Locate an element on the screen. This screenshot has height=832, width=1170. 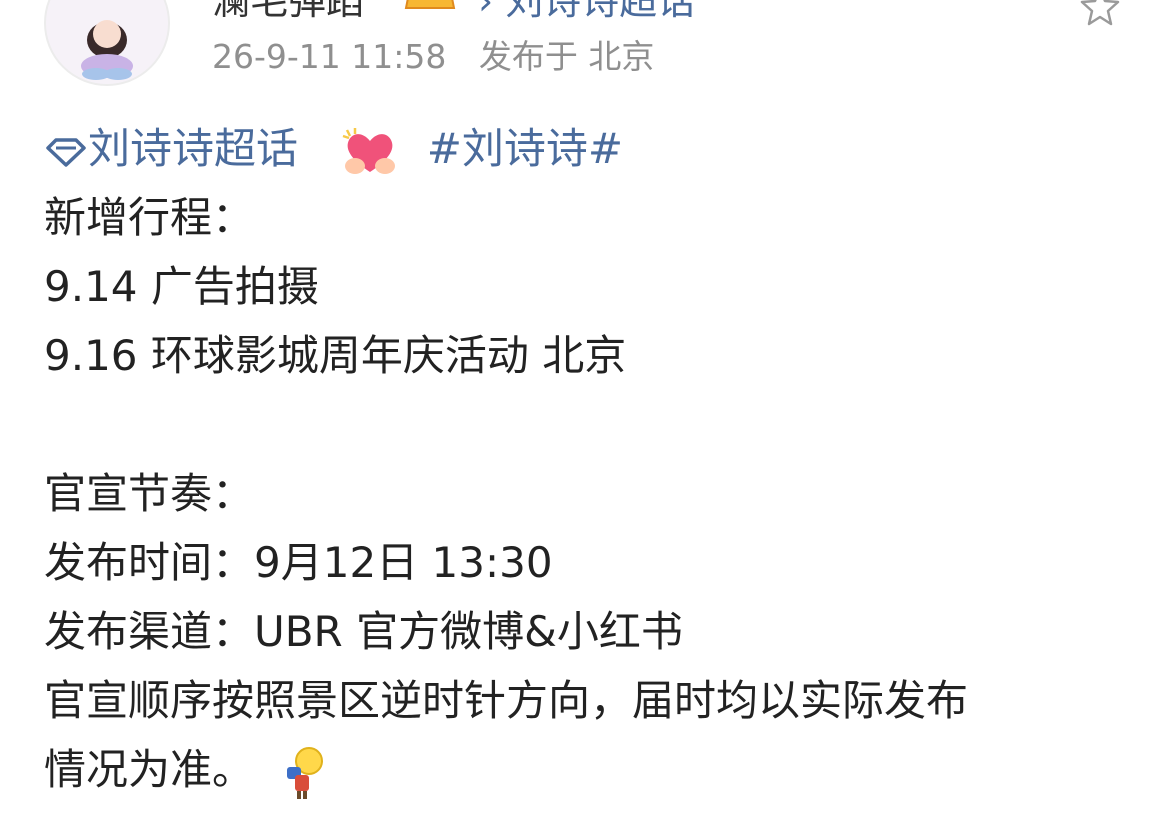
text-line: 官宣节奏： is located at coordinates (149, 493).